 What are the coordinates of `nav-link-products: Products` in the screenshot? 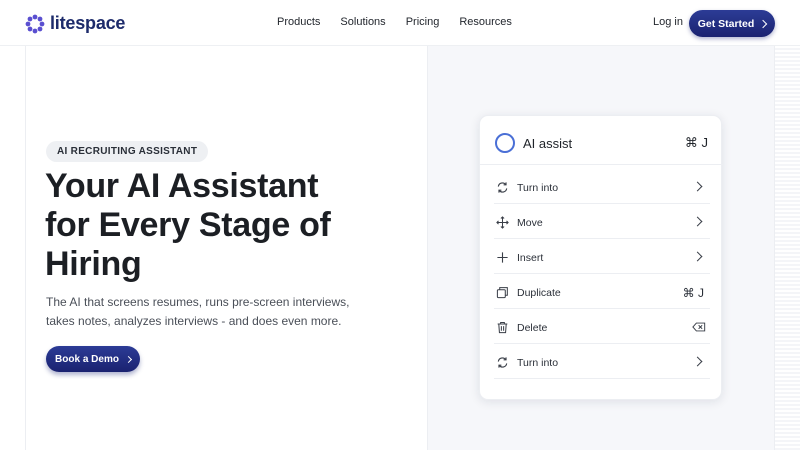 It's located at (298, 22).